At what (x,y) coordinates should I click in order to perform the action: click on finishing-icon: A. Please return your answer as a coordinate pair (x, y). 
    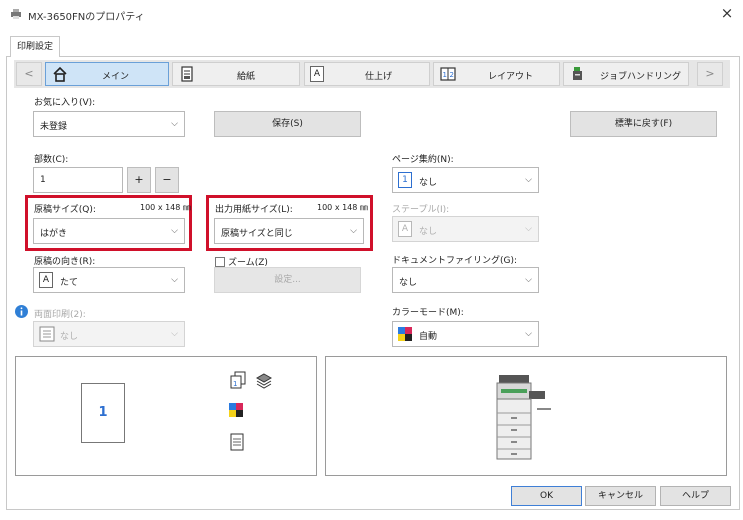
    Looking at the image, I should click on (317, 74).